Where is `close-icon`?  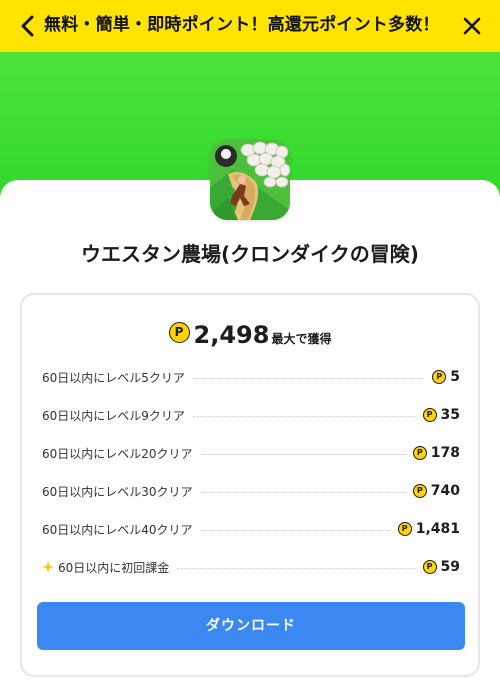 close-icon is located at coordinates (472, 26).